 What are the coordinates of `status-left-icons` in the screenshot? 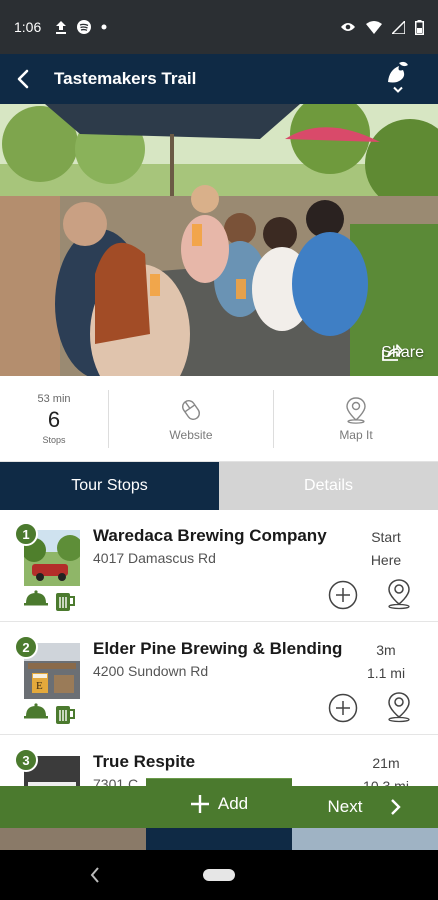 It's located at (81, 27).